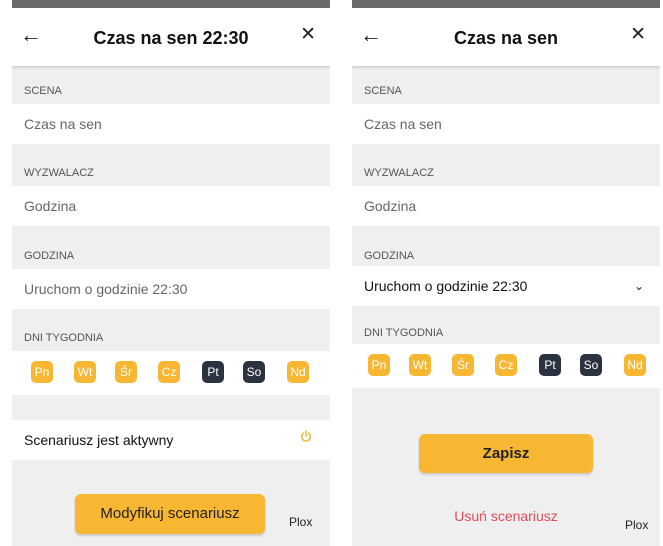 Image resolution: width=663 pixels, height=546 pixels. What do you see at coordinates (638, 286) in the screenshot?
I see `chevron-down-icon: ⌄` at bounding box center [638, 286].